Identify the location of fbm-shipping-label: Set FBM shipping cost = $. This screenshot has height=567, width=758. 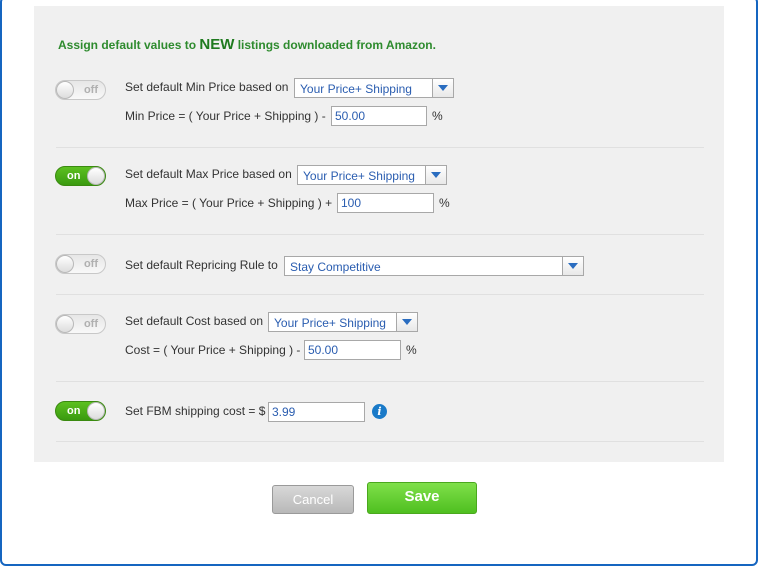
(195, 411).